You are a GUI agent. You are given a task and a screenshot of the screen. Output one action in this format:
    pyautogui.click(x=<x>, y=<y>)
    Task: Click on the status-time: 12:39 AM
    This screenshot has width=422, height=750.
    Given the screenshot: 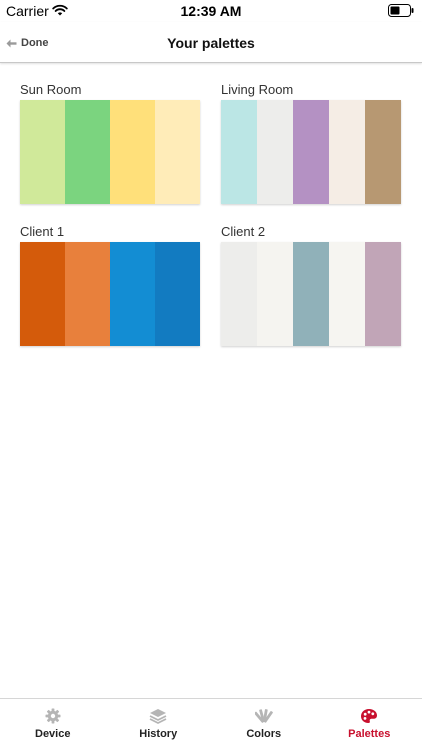 What is the action you would take?
    pyautogui.click(x=211, y=11)
    